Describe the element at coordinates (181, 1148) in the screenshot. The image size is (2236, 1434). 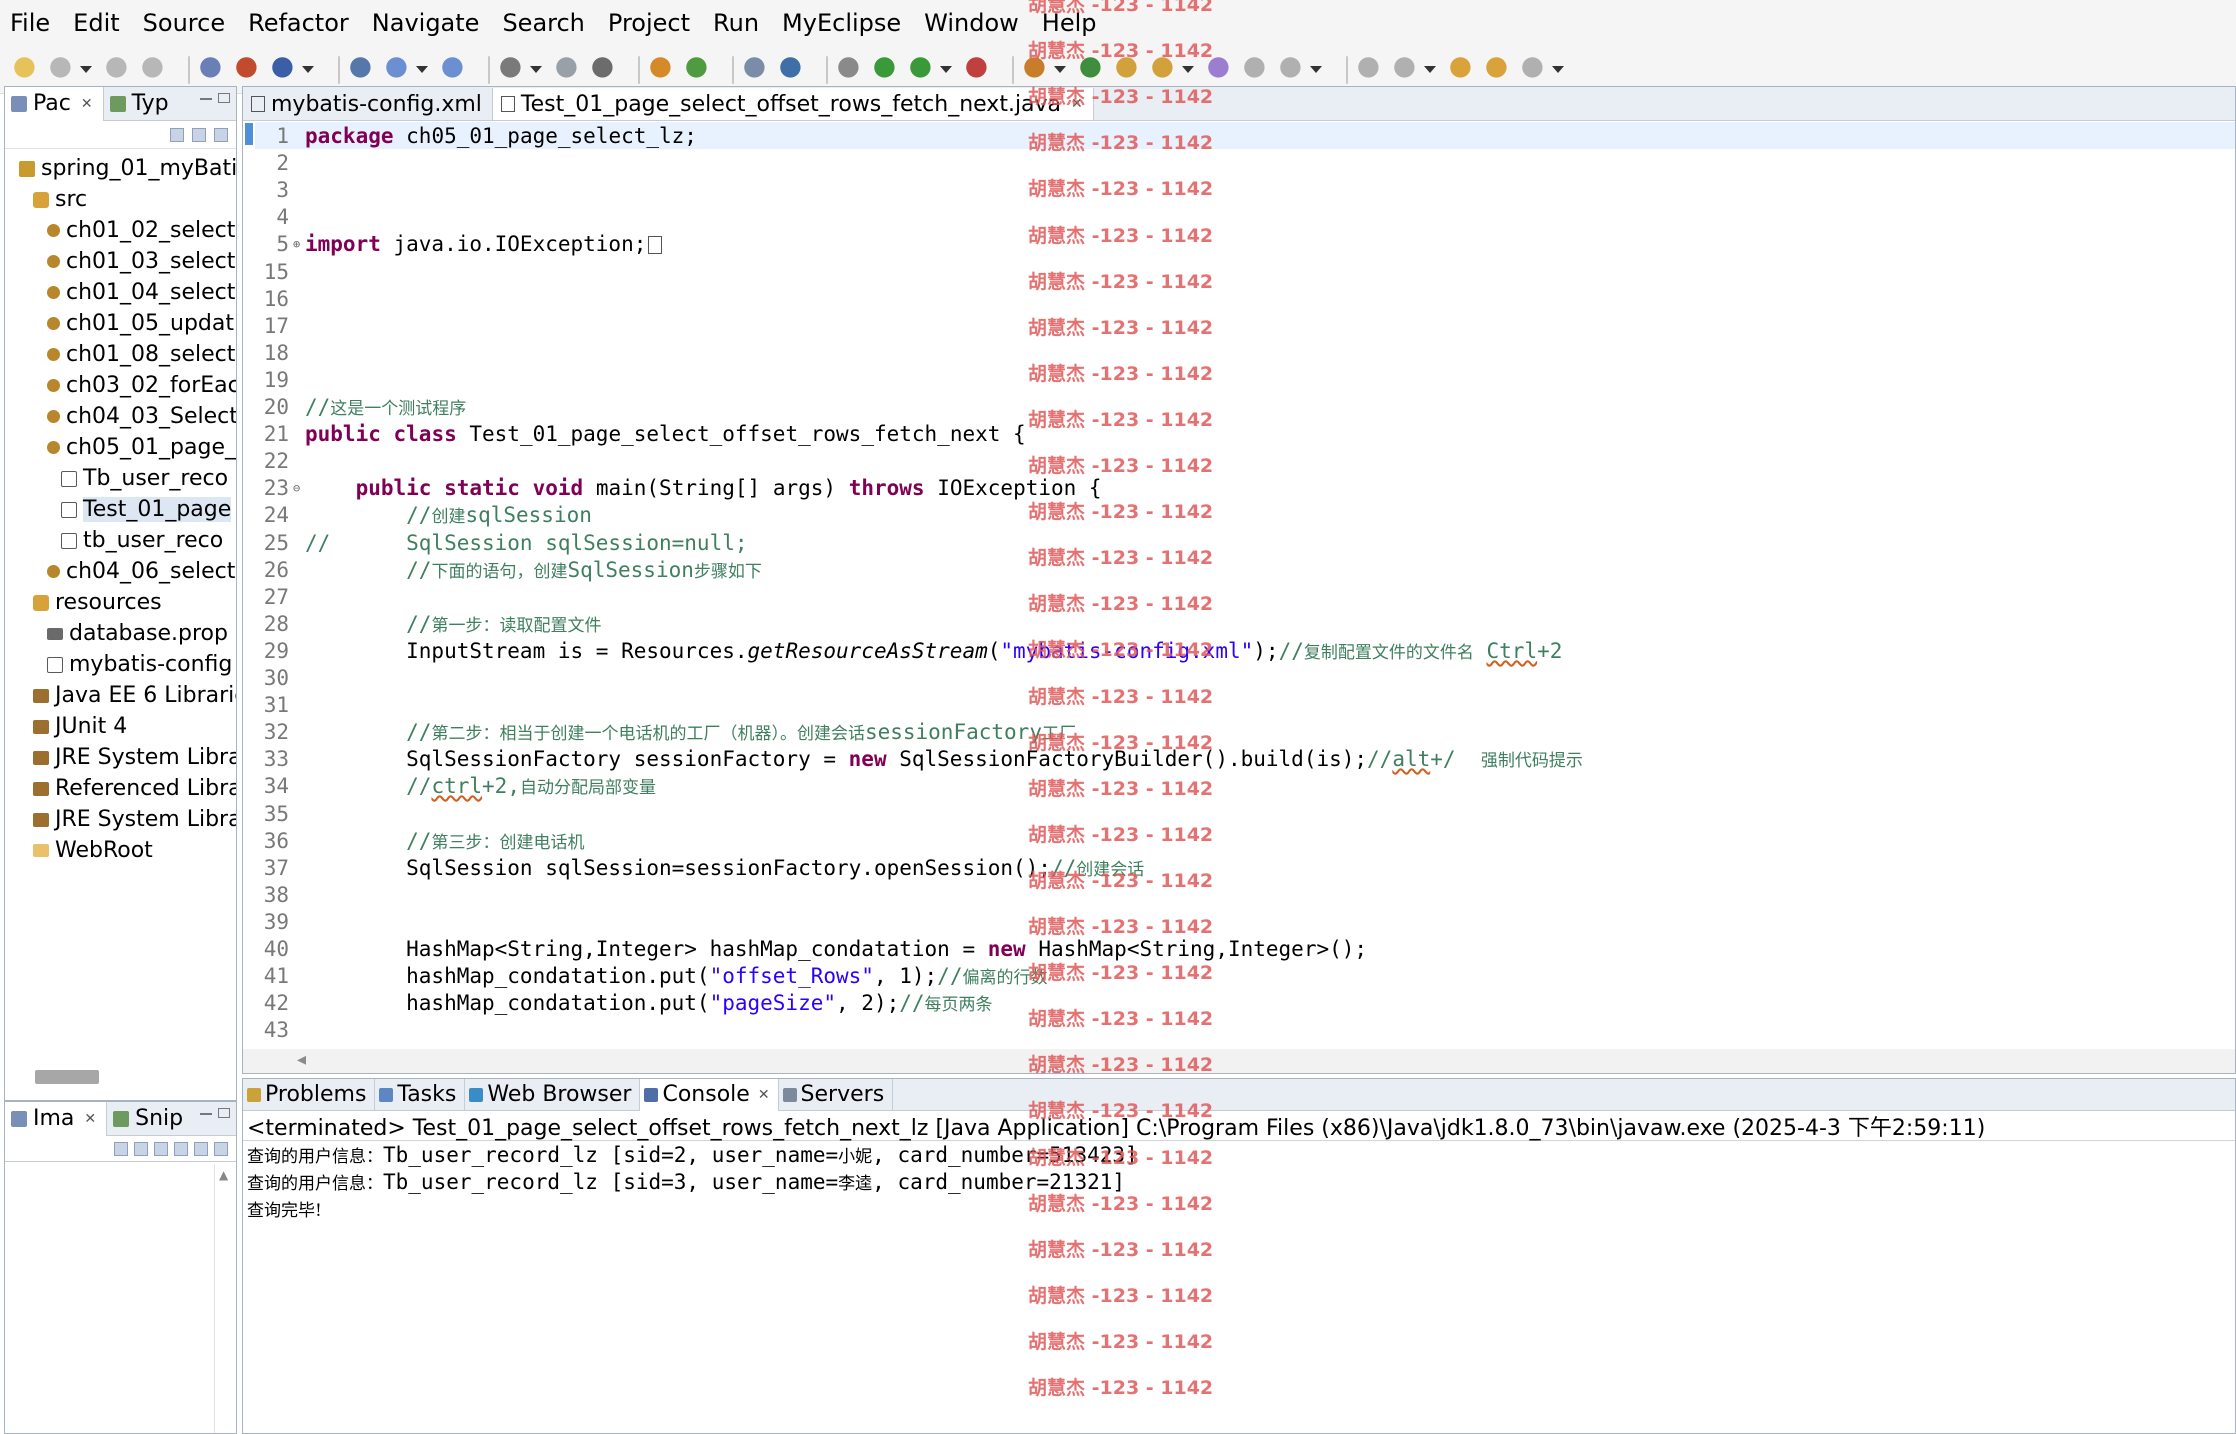
I see `zoom-in-icon` at that location.